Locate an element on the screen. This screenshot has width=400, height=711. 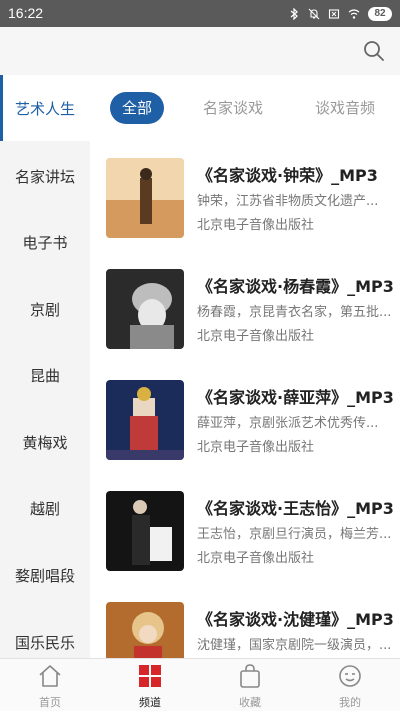
sidebar-item-huangmei: 黄梅戏 is located at coordinates (45, 442).